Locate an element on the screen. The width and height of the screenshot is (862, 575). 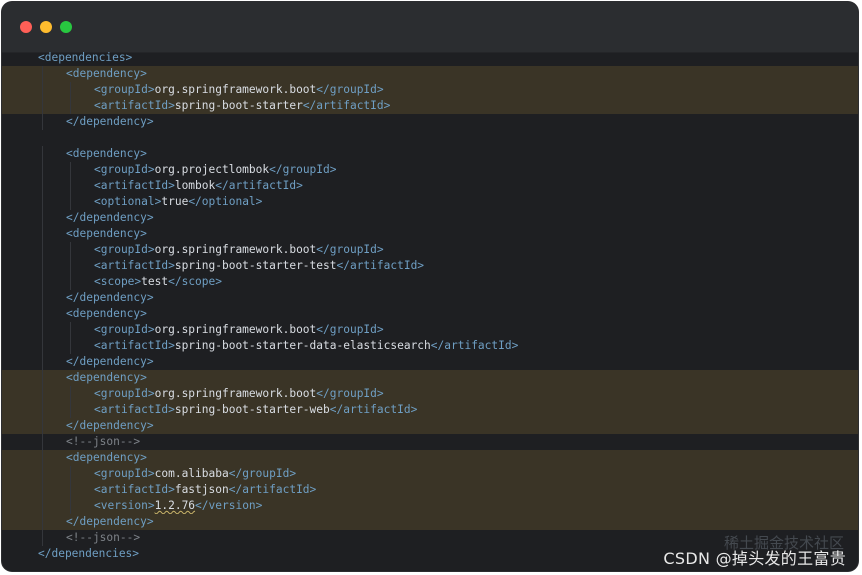
tag-value: 1.2.76 is located at coordinates (175, 505).